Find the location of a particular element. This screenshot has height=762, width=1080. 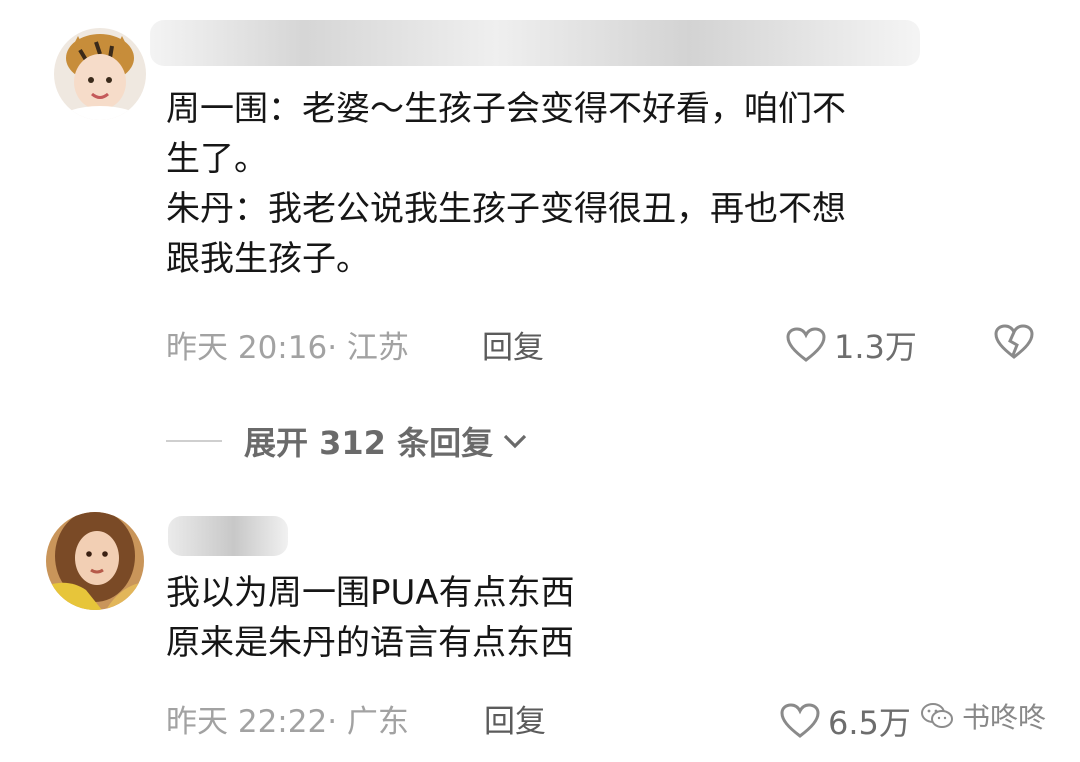

divider is located at coordinates (194, 441).